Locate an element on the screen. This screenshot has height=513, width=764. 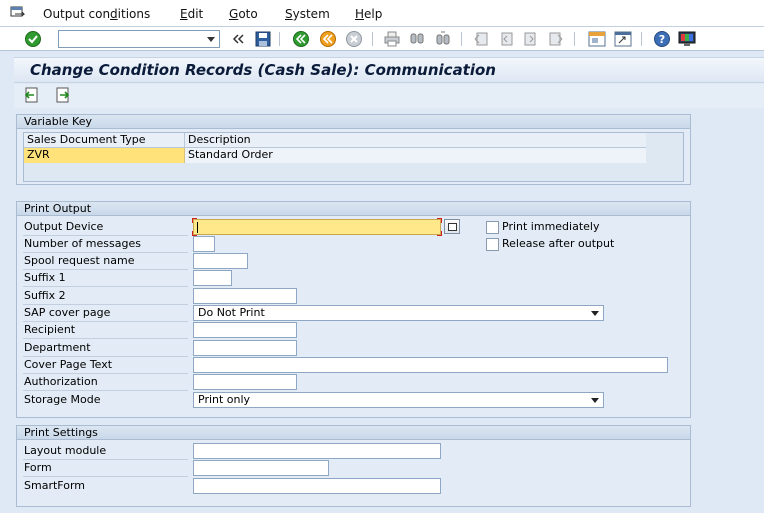
table-row: ZVR Standard Order is located at coordinates (335, 155).